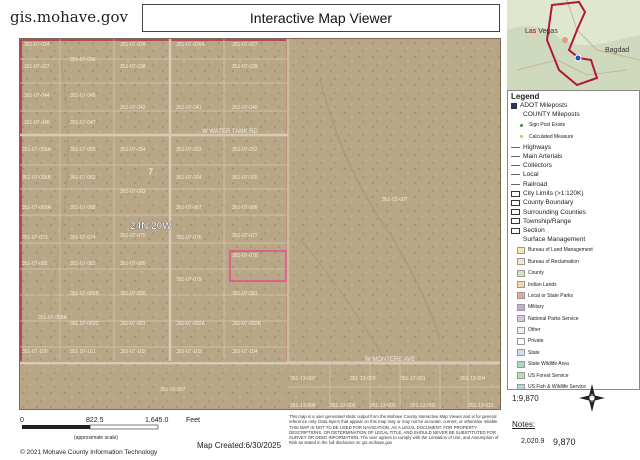 The width and height of the screenshot is (640, 460). What do you see at coordinates (573, 105) in the screenshot?
I see `legend-item: ADOT Mileposts` at bounding box center [573, 105].